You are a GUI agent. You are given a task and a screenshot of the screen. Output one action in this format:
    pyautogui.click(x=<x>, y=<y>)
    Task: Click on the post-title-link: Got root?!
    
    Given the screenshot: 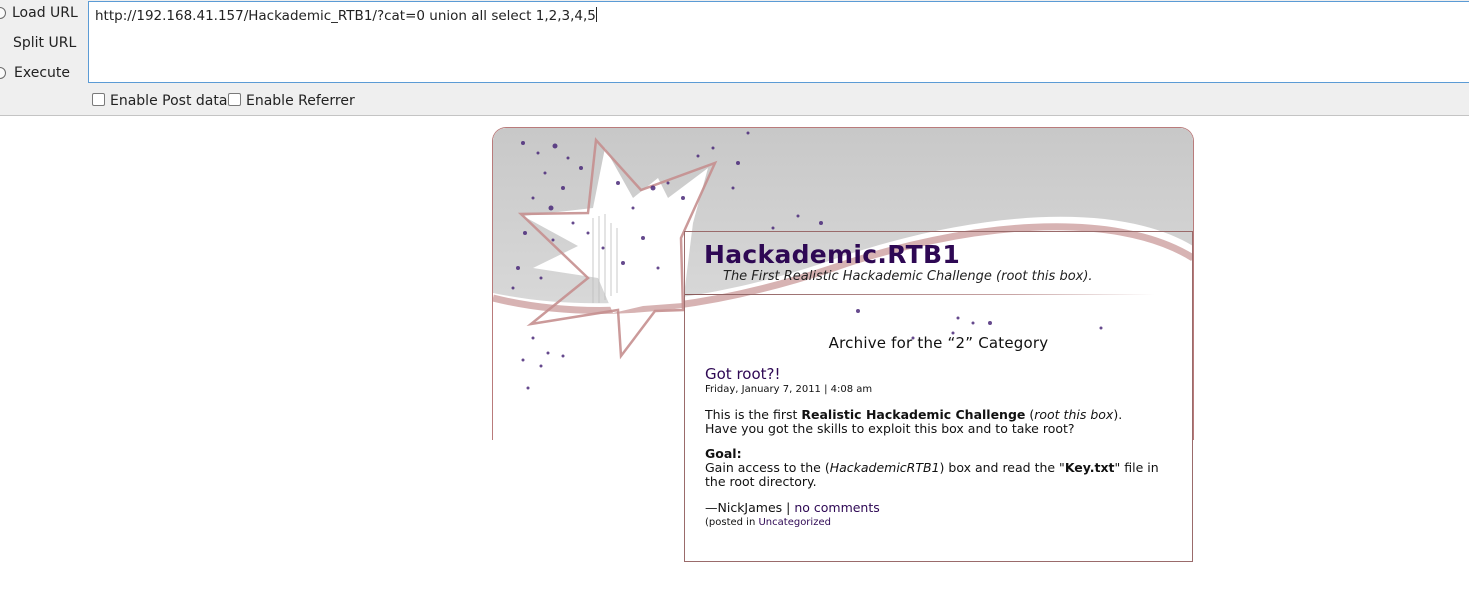 What is the action you would take?
    pyautogui.click(x=743, y=374)
    